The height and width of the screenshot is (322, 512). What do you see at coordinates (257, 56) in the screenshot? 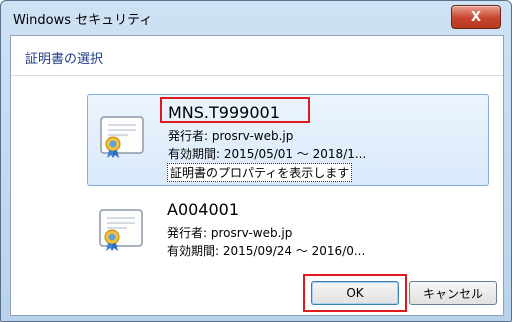
I see `section-header: 証明書の選択` at bounding box center [257, 56].